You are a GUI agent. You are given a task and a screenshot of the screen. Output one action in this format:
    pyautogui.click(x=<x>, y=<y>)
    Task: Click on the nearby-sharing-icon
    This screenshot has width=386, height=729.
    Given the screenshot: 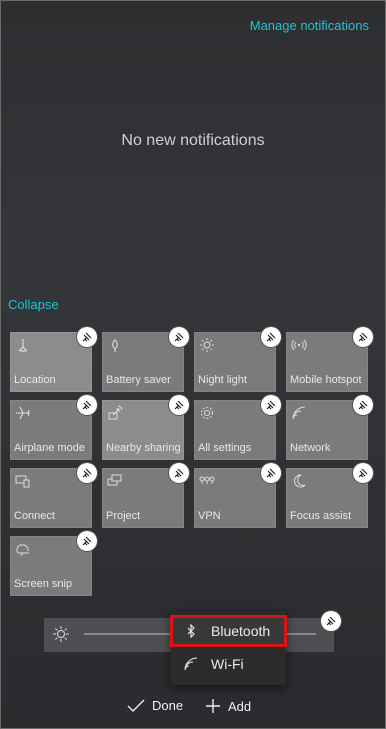 What is the action you would take?
    pyautogui.click(x=115, y=412)
    